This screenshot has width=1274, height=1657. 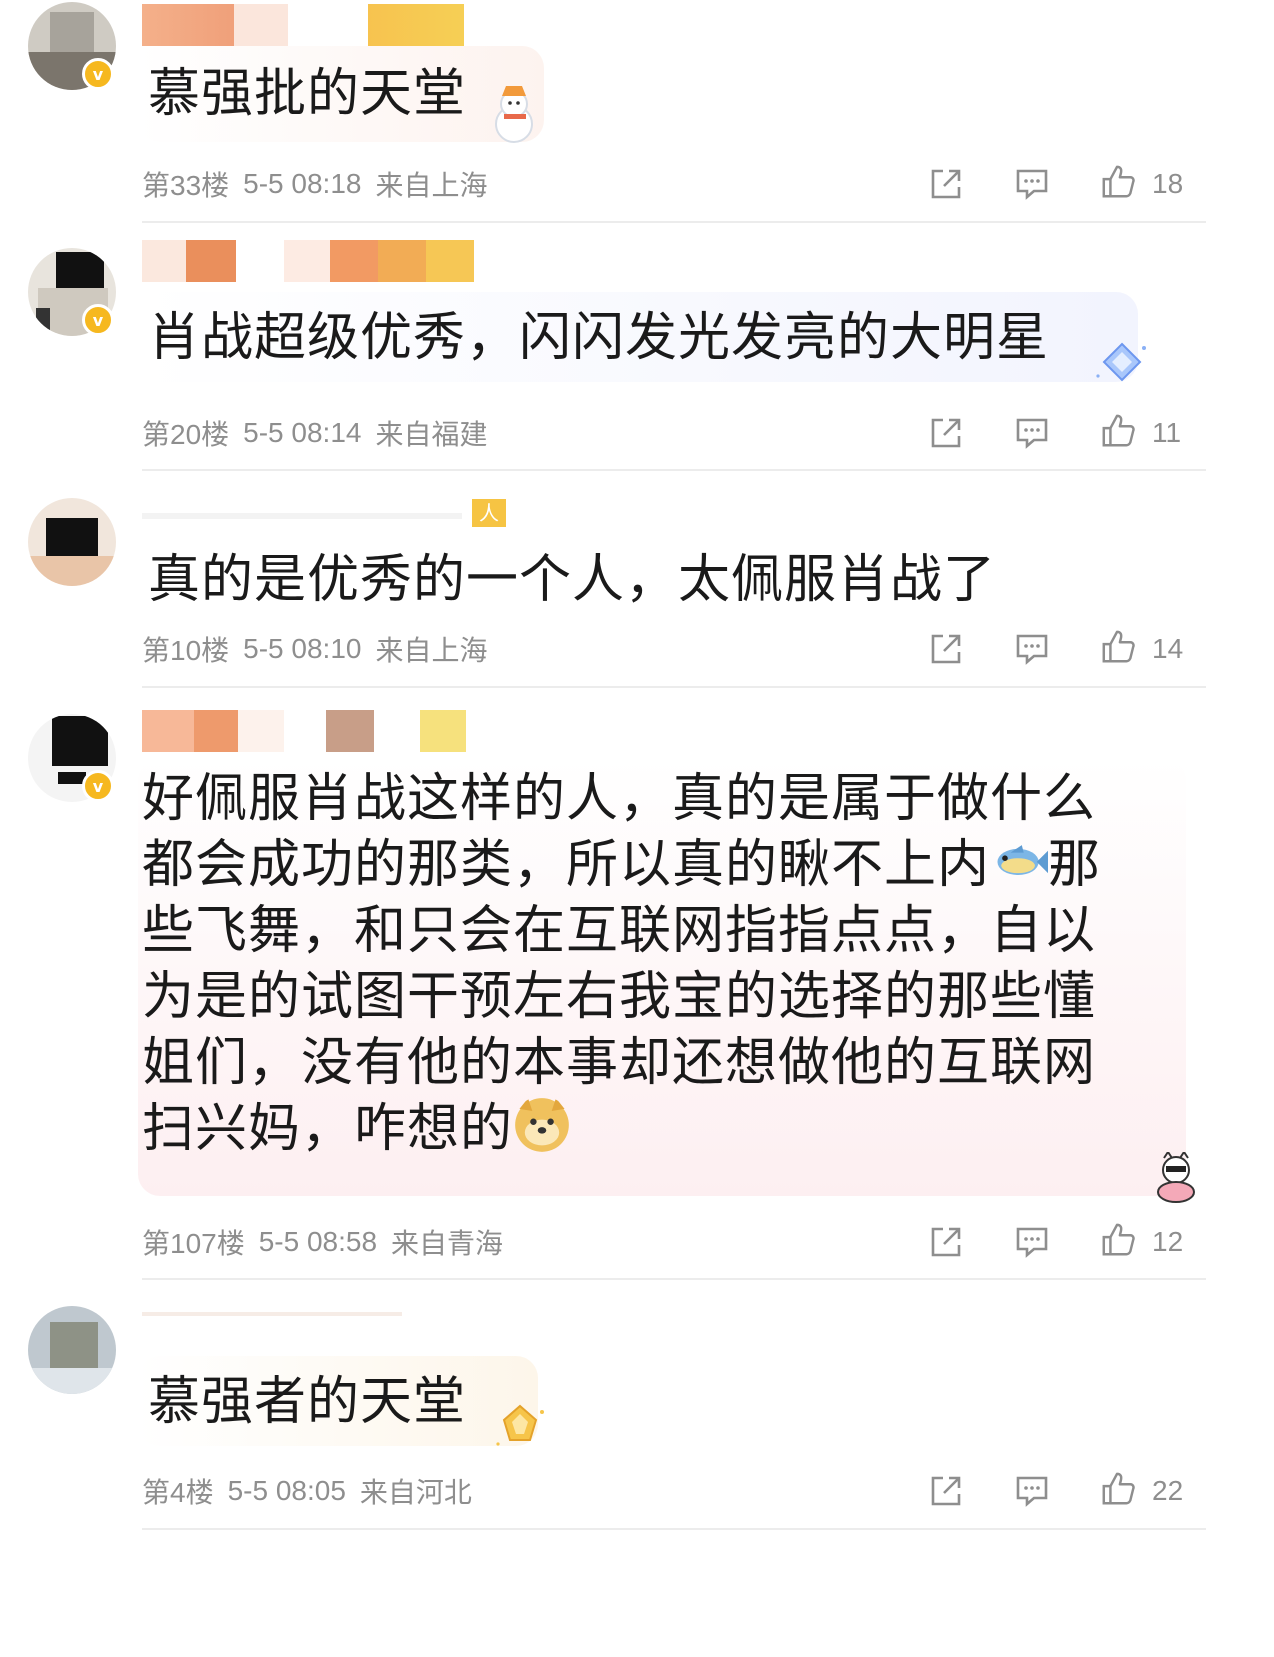 What do you see at coordinates (324, 513) in the screenshot?
I see `nickname-redacted: 人` at bounding box center [324, 513].